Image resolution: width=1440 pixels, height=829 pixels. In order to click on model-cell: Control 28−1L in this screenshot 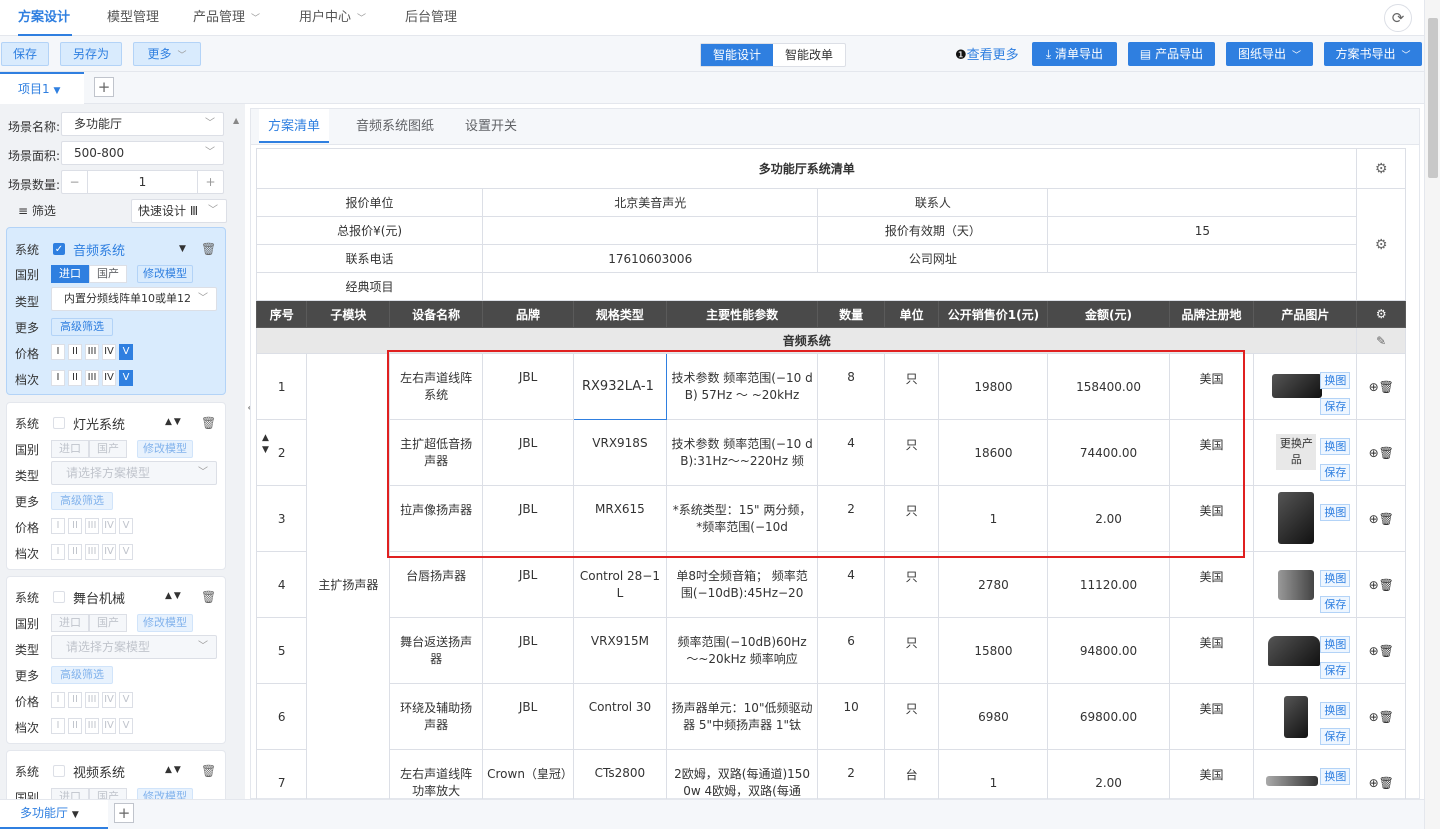, I will do `click(619, 584)`.